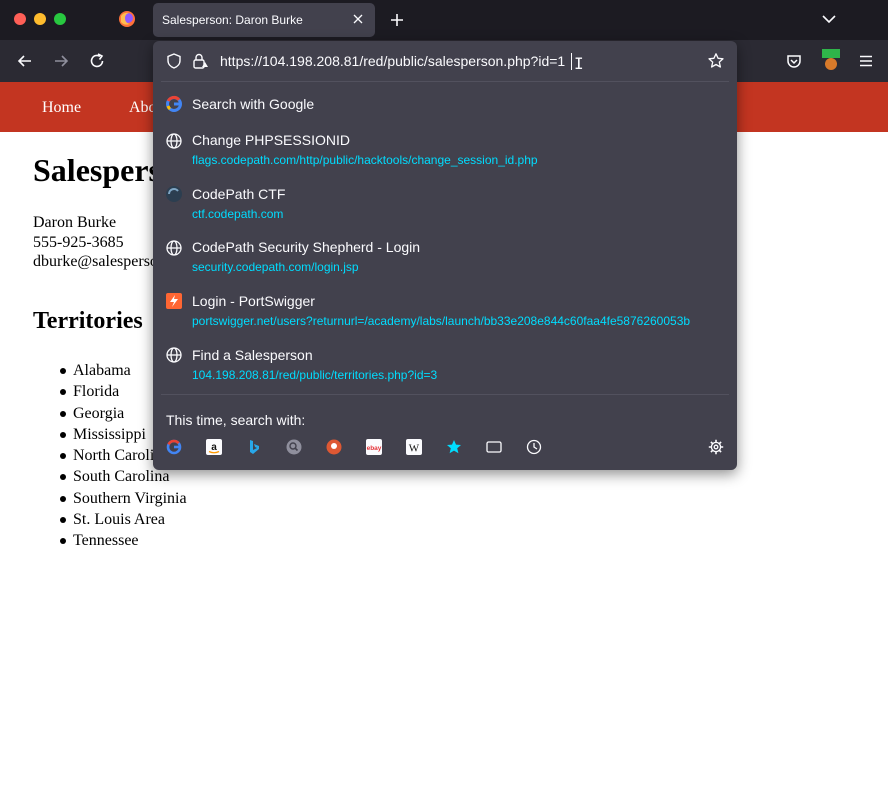  What do you see at coordinates (579, 63) in the screenshot?
I see `text-cursor-icon: I` at bounding box center [579, 63].